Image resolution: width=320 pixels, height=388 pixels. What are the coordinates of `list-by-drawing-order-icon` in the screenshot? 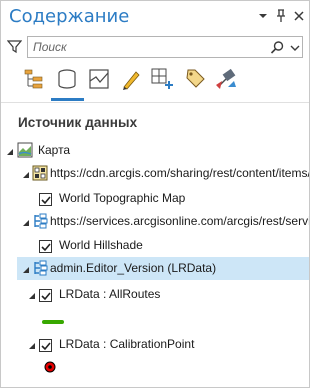 It's located at (35, 80).